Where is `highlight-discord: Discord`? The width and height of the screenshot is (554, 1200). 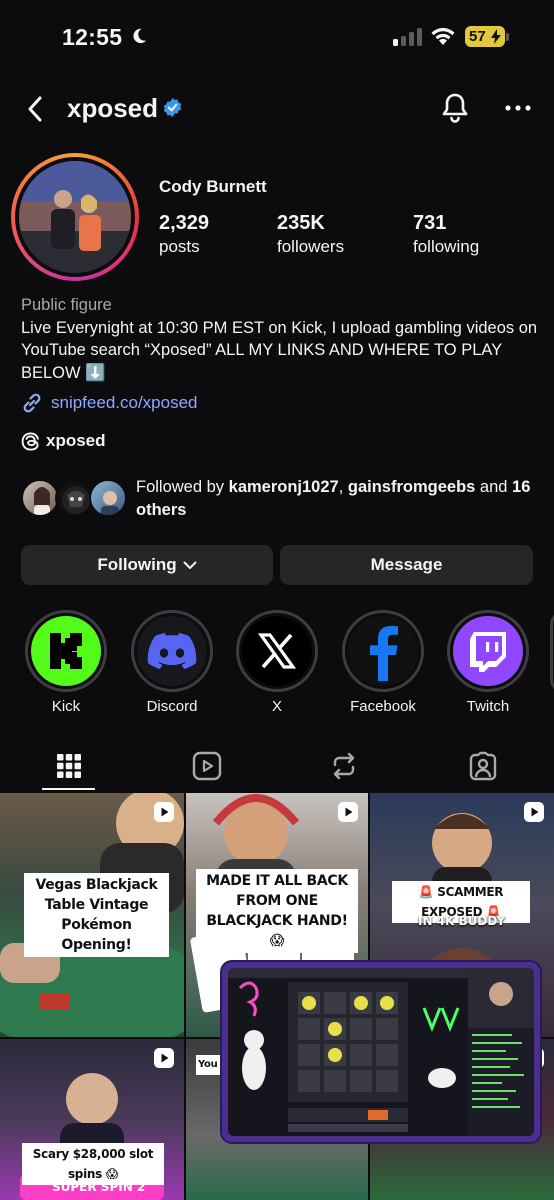 highlight-discord: Discord is located at coordinates (172, 662).